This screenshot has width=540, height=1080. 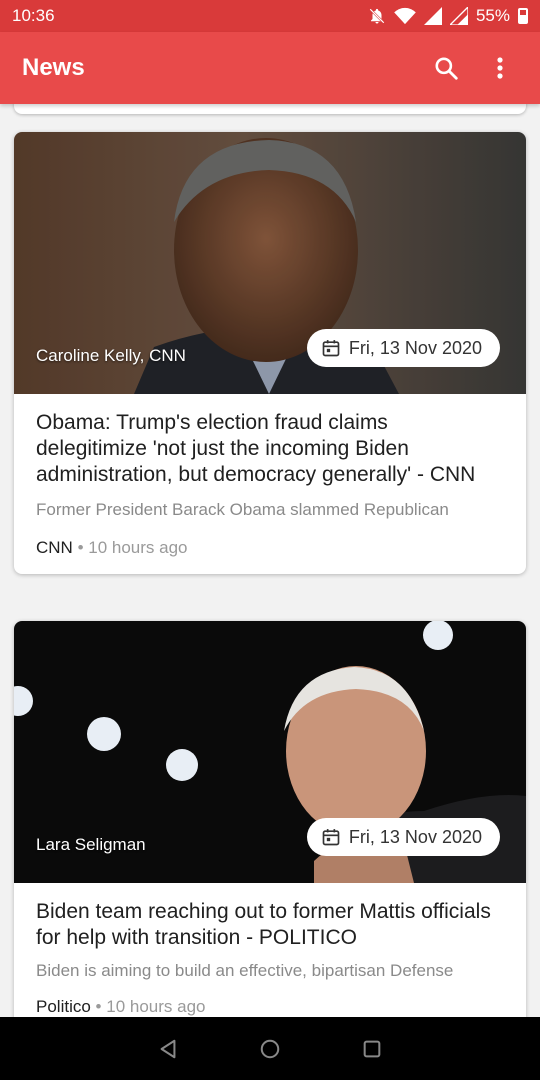 I want to click on wifi-icon, so click(x=405, y=16).